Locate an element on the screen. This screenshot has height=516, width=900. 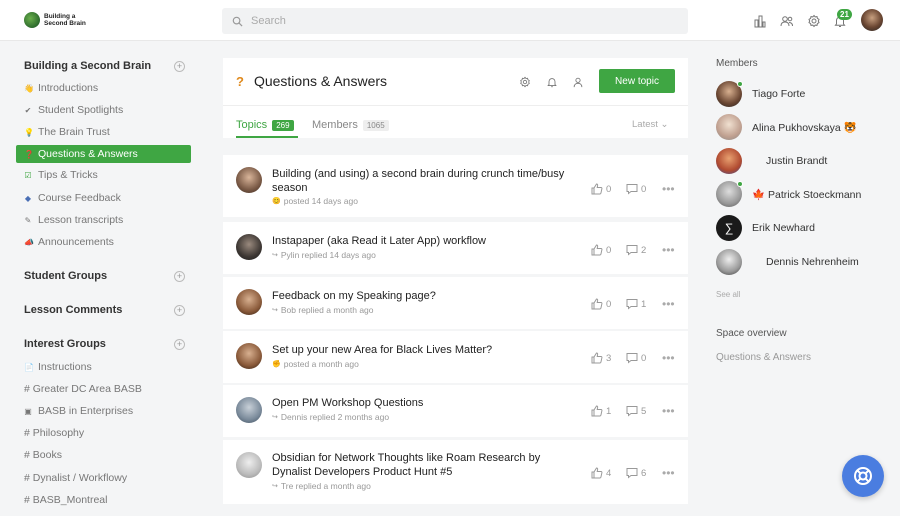
space-overview-link: Questions & Answers is located at coordinates (763, 357).